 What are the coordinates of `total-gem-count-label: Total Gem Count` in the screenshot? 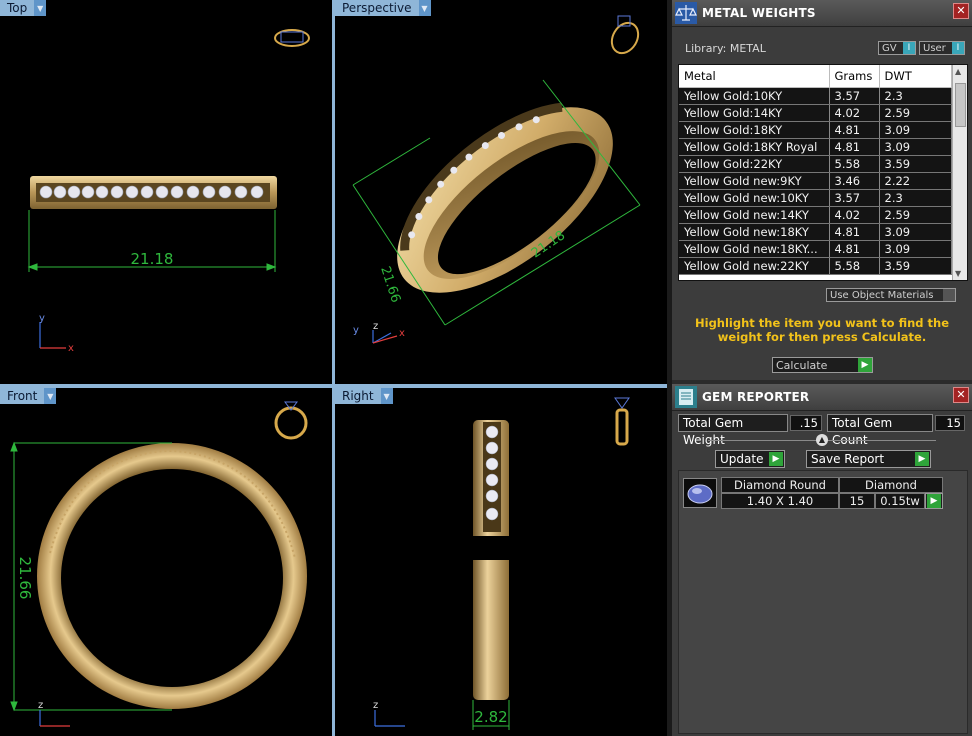 It's located at (880, 430).